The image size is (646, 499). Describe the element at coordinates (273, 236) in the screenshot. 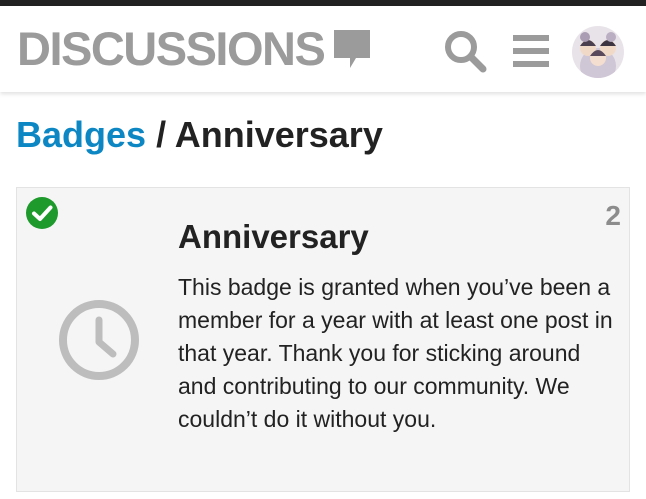

I see `badge-title: Anniversary` at that location.